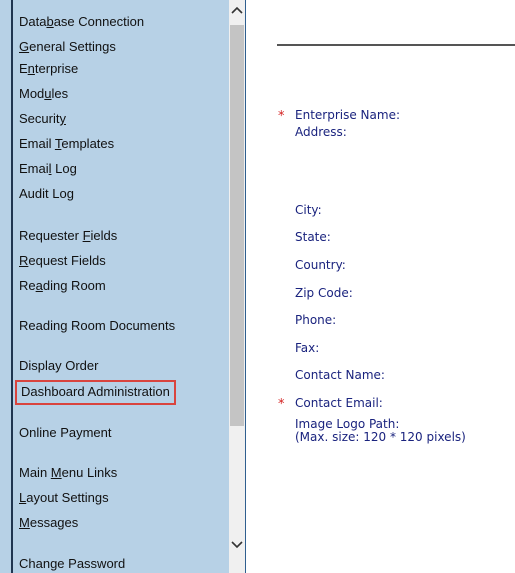 The image size is (515, 573). Describe the element at coordinates (68, 236) in the screenshot. I see `sidebar-item-requester-fields: Requester Fields` at that location.